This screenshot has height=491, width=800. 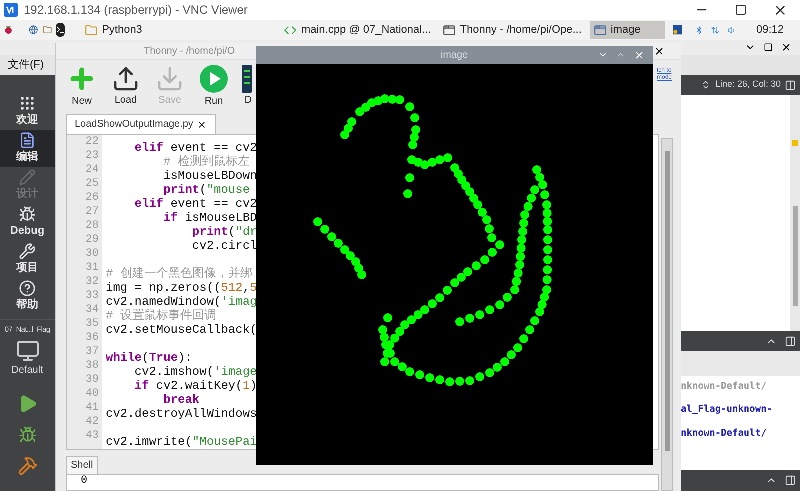 I want to click on folder-icon, so click(x=91, y=30).